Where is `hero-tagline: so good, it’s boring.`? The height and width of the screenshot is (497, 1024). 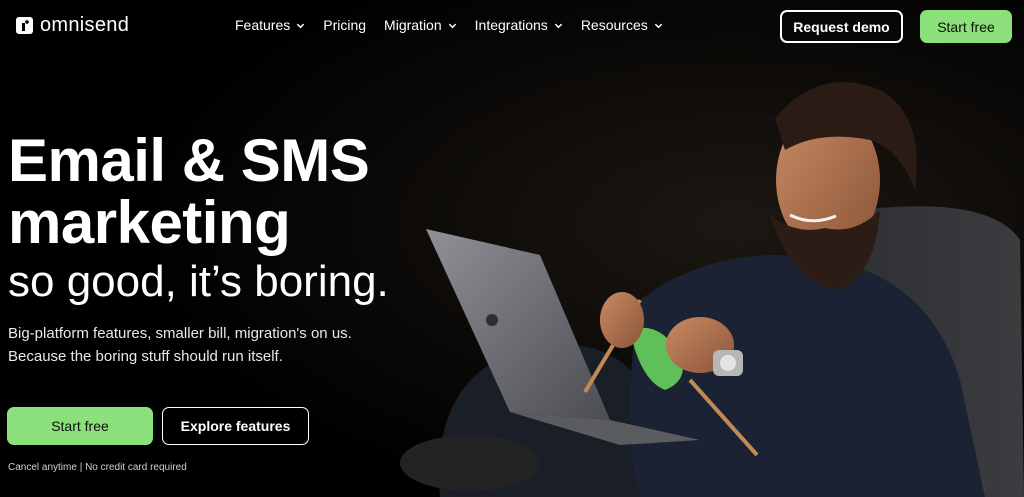 hero-tagline: so good, it’s boring. is located at coordinates (198, 281).